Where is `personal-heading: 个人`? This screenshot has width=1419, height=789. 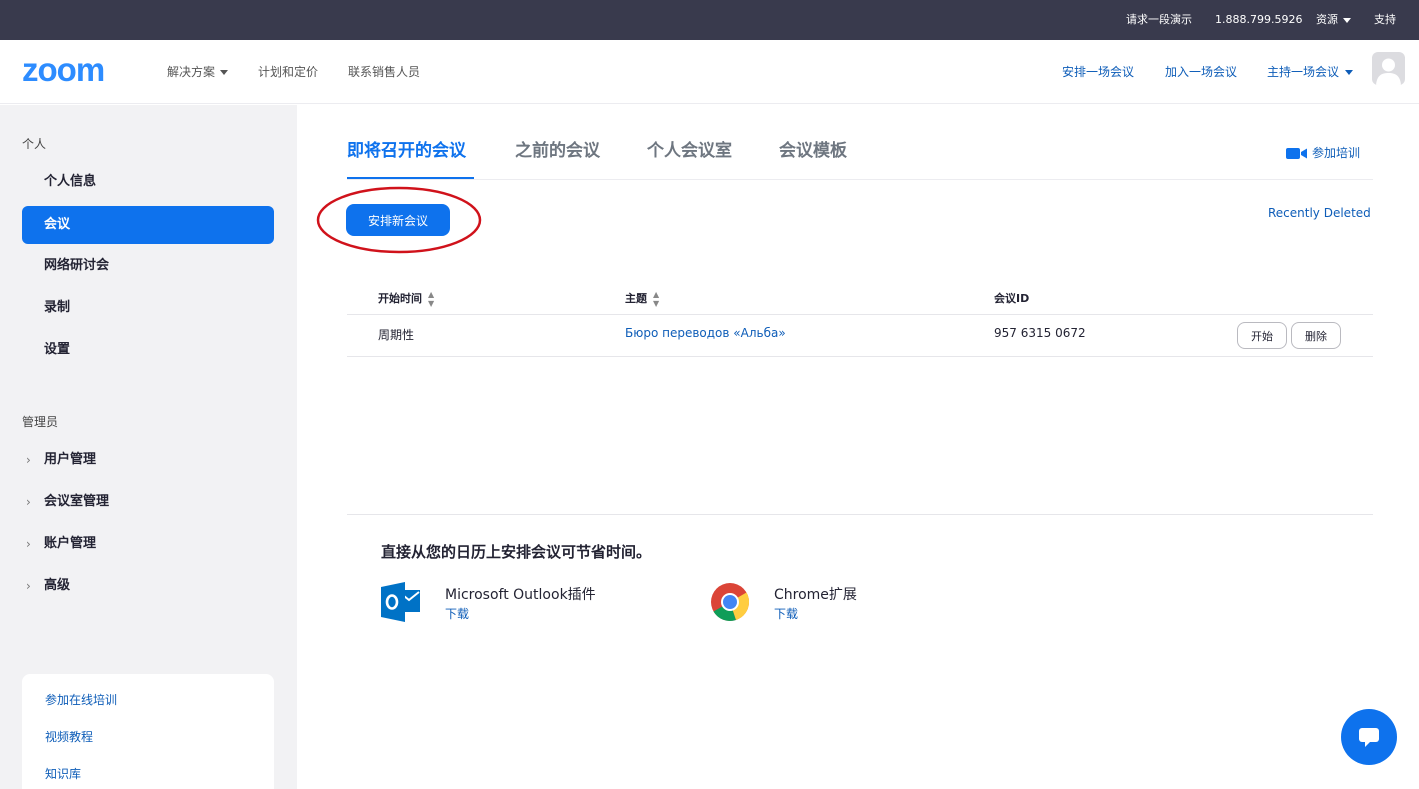
personal-heading: 个人 is located at coordinates (34, 144).